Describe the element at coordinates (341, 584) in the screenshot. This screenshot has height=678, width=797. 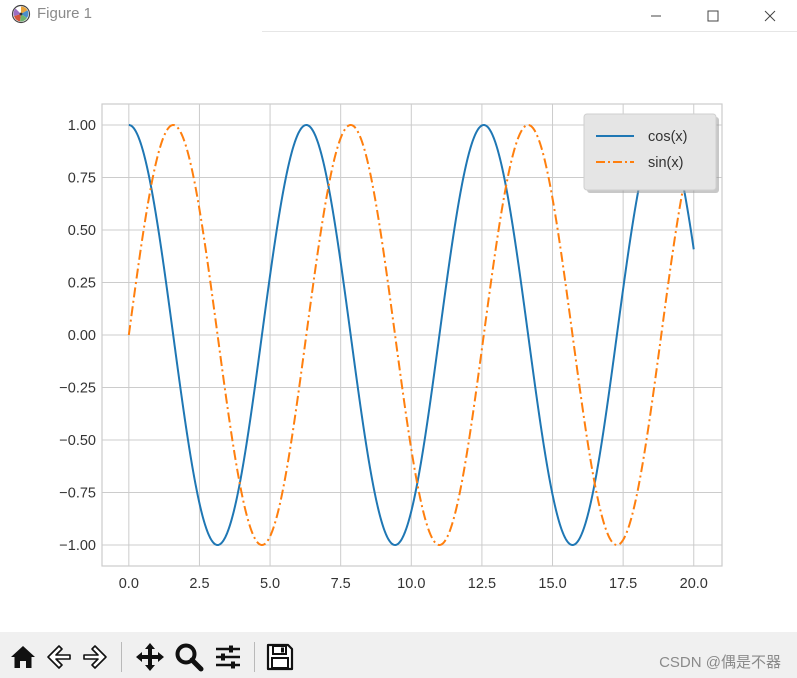
I see `x-tick-label: 7.5` at that location.